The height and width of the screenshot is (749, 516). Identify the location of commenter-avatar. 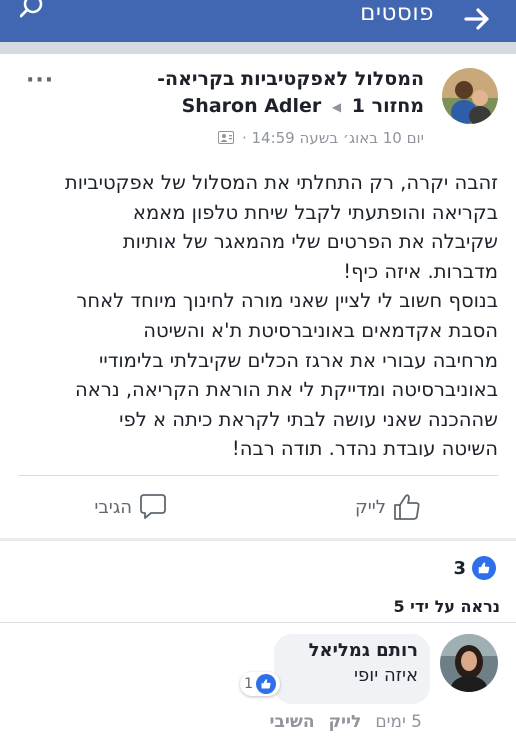
(469, 663).